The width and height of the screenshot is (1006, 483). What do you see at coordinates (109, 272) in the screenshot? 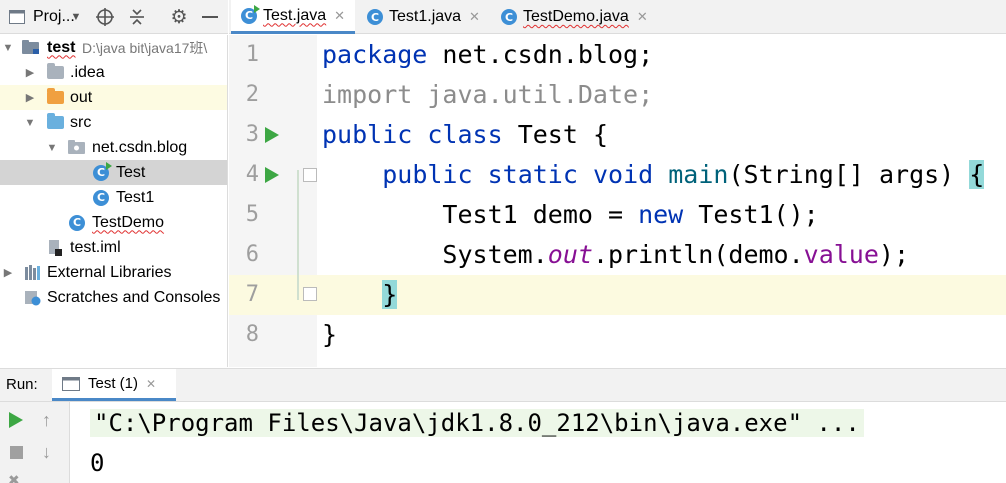
I see `tree-item-label: External Libraries` at bounding box center [109, 272].